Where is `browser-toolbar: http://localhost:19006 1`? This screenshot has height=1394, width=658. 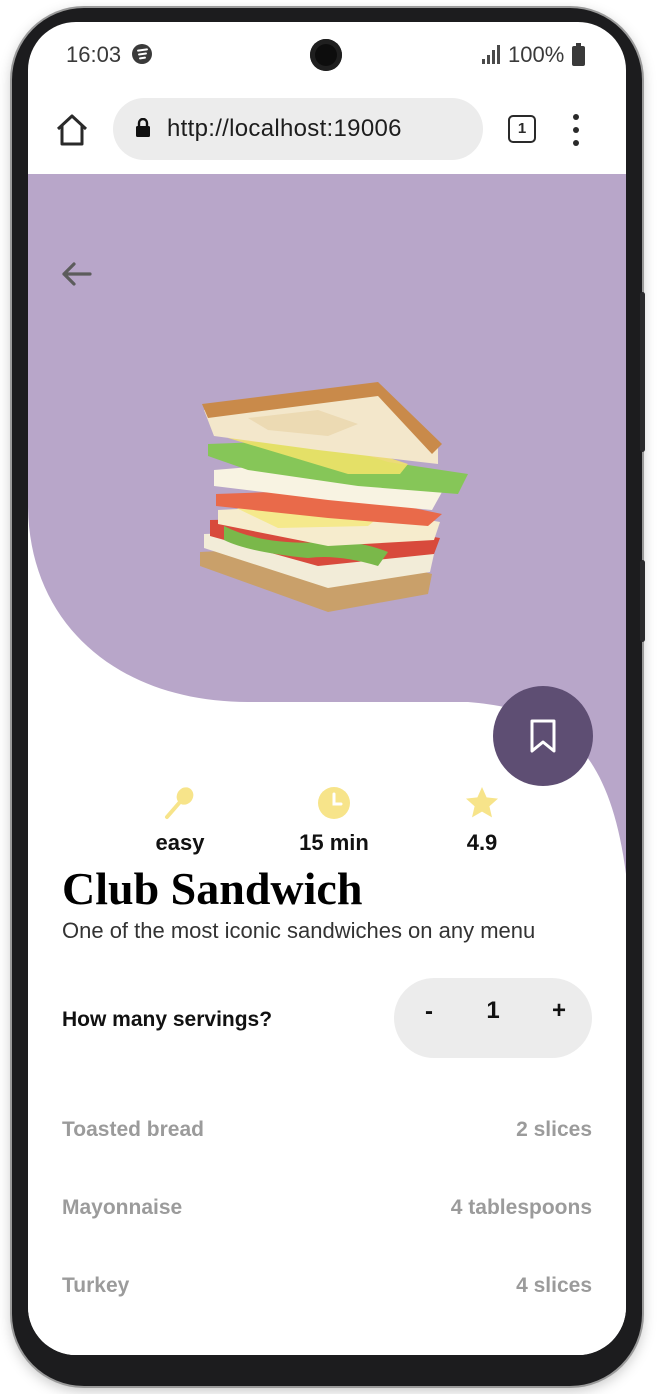 browser-toolbar: http://localhost:19006 1 is located at coordinates (327, 132).